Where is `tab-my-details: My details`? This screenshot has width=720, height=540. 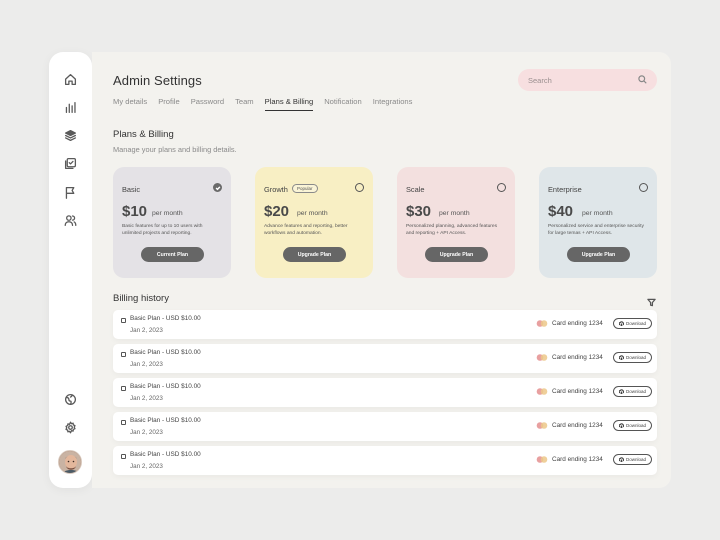 tab-my-details: My details is located at coordinates (130, 104).